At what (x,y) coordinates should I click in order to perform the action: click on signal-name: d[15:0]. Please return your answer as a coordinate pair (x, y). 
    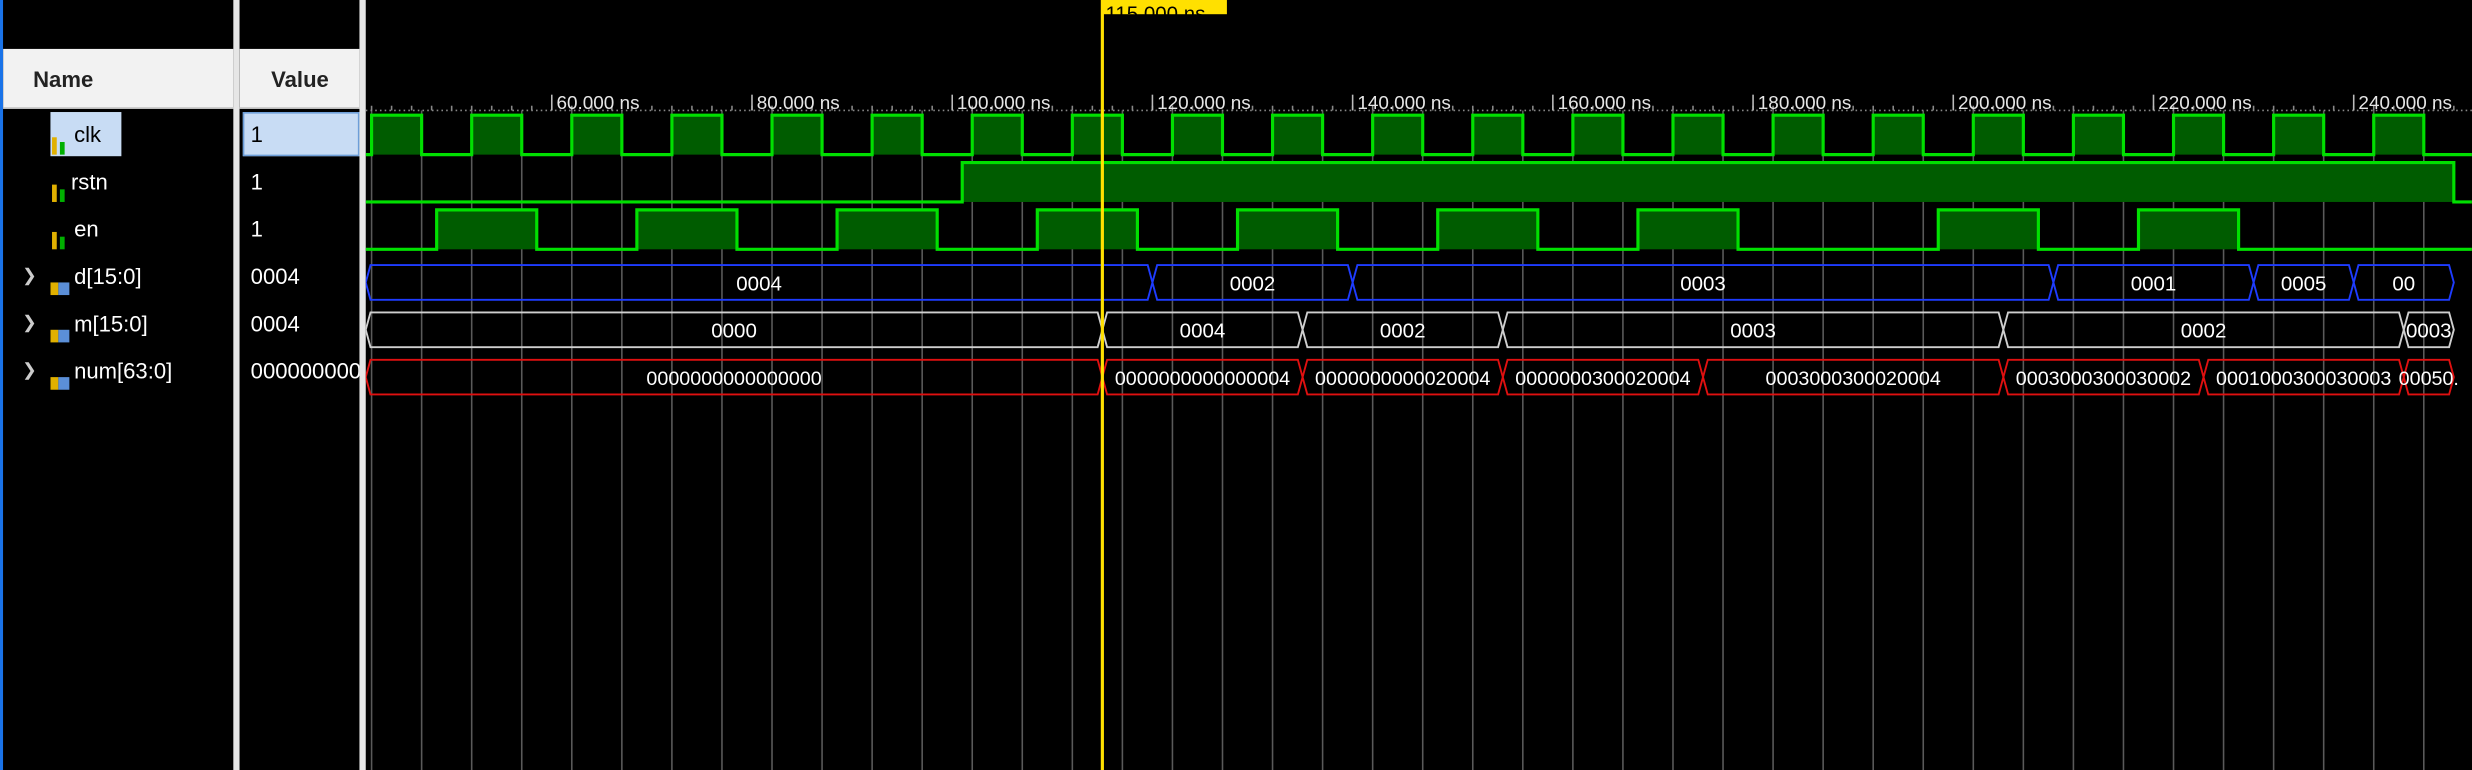
    Looking at the image, I should click on (108, 276).